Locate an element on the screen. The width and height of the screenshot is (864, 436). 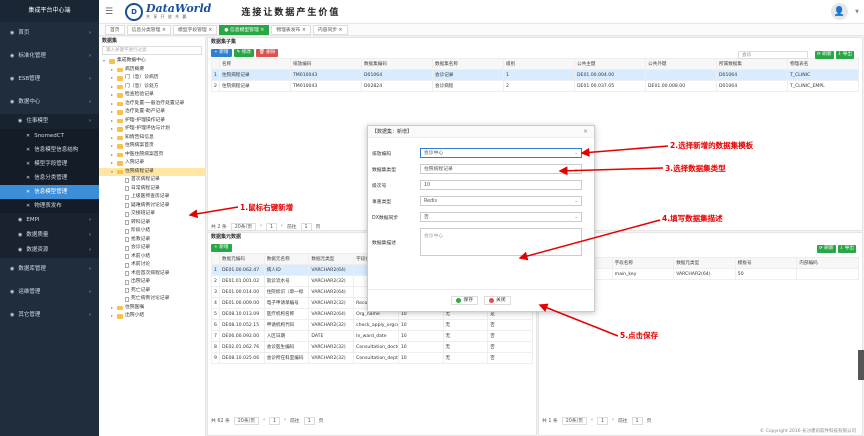
annotation-4: 4.填写数据集描述 is located at coordinates (692, 218).